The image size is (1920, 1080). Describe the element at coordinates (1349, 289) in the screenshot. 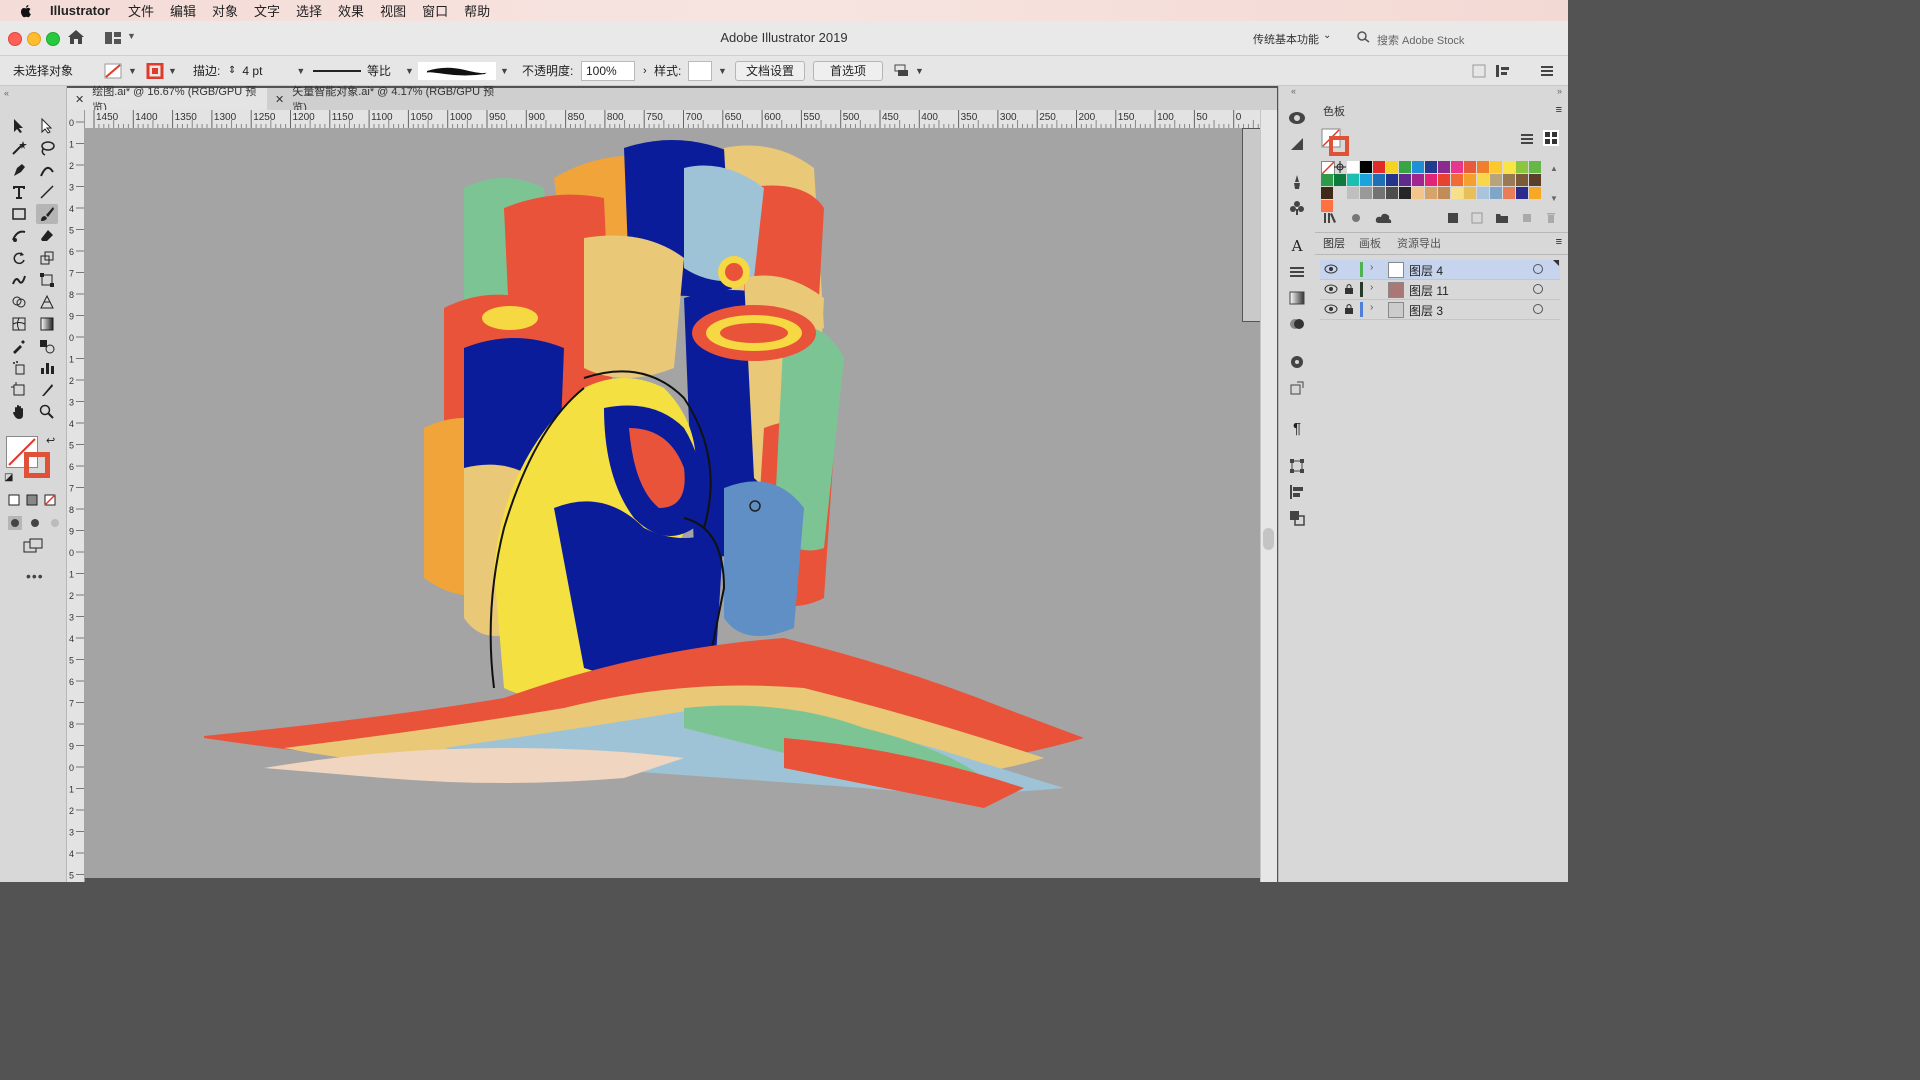

I see `lock-icon` at that location.